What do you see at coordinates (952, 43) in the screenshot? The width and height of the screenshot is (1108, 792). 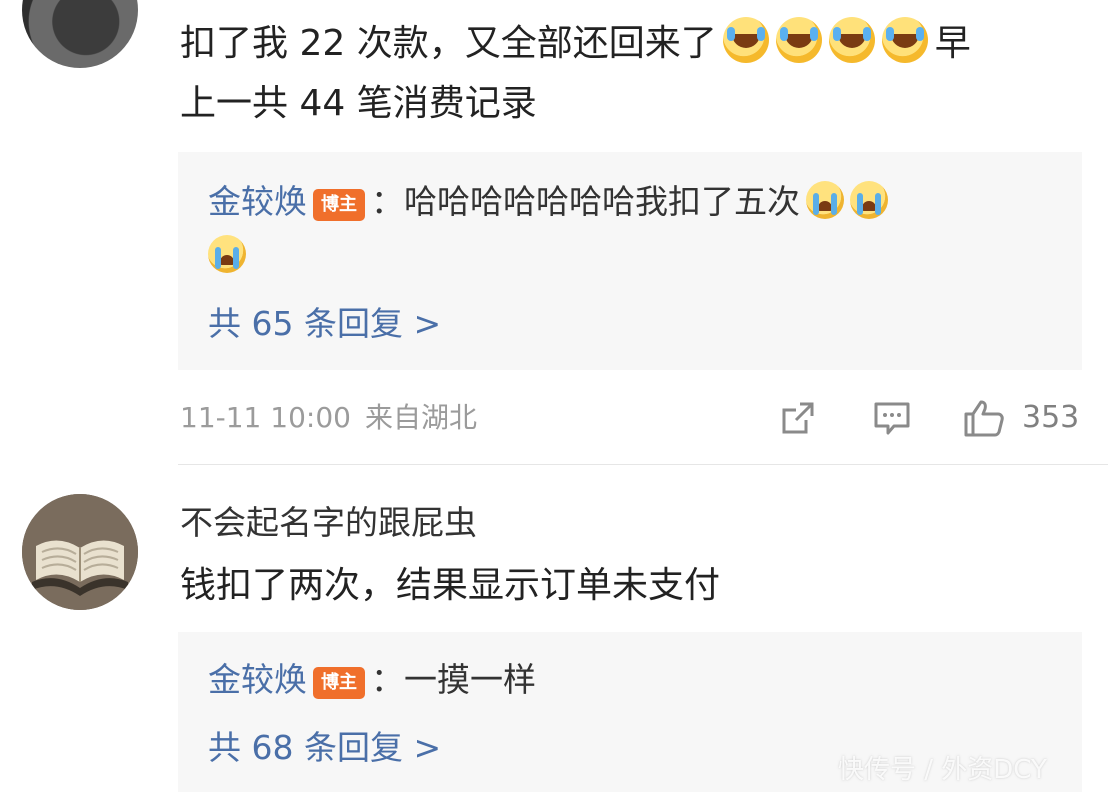 I see `comment-text: 早` at bounding box center [952, 43].